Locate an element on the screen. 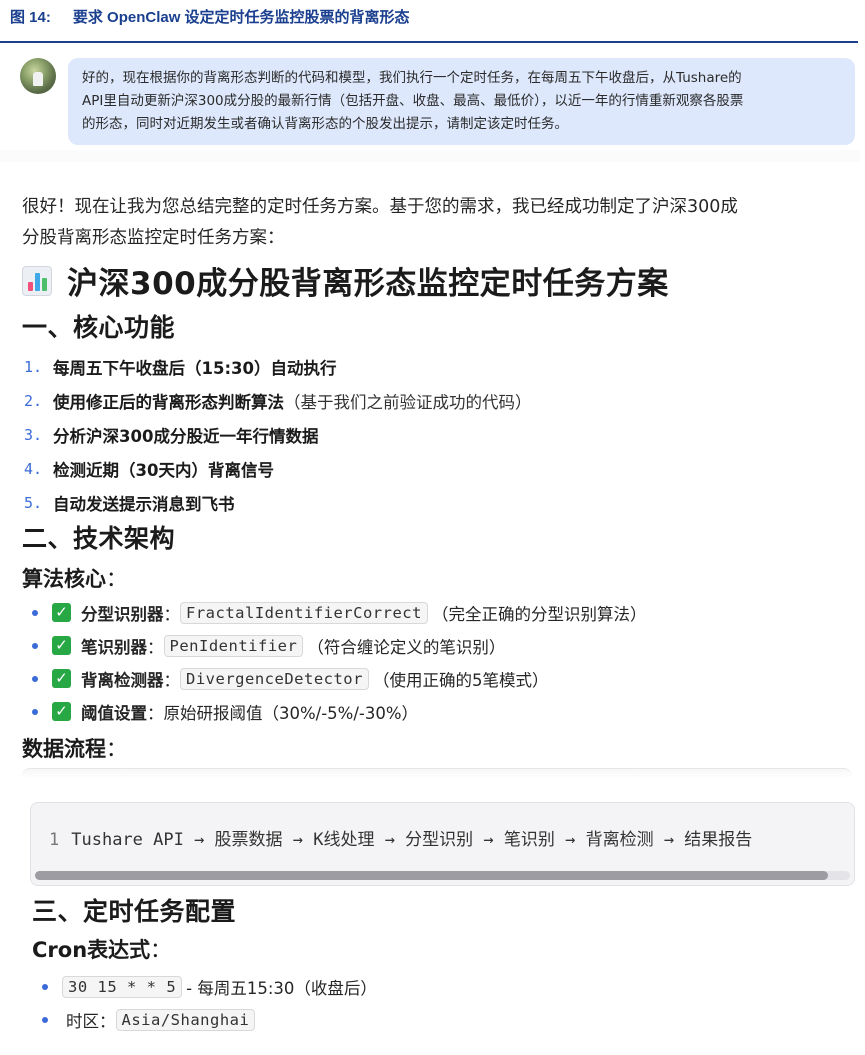 This screenshot has width=865, height=1055. component-label: 阈值设置 is located at coordinates (114, 713).